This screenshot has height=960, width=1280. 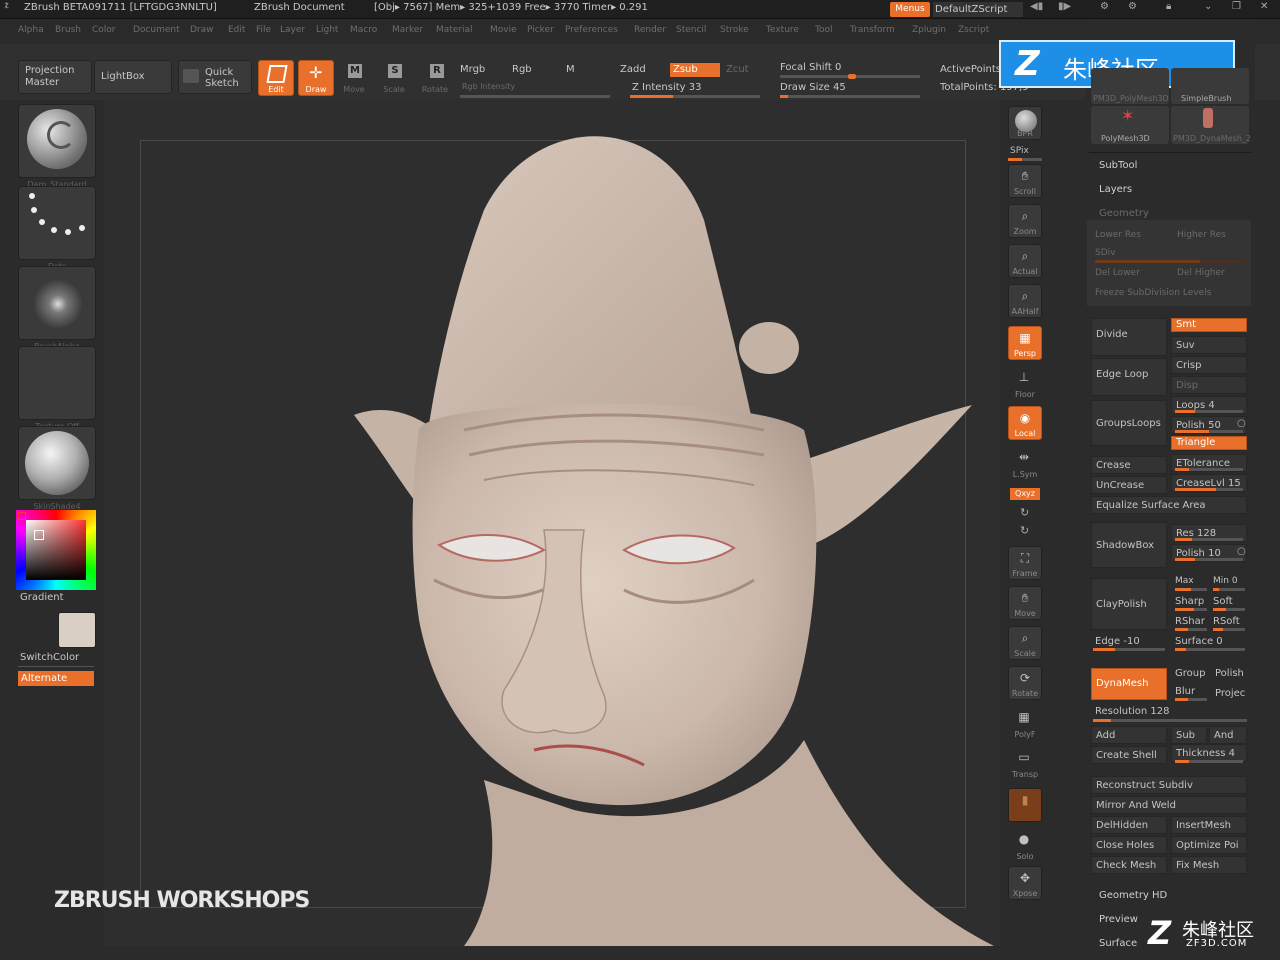 I want to click on scale-view-button: ⌕ Scale, so click(x=1025, y=643).